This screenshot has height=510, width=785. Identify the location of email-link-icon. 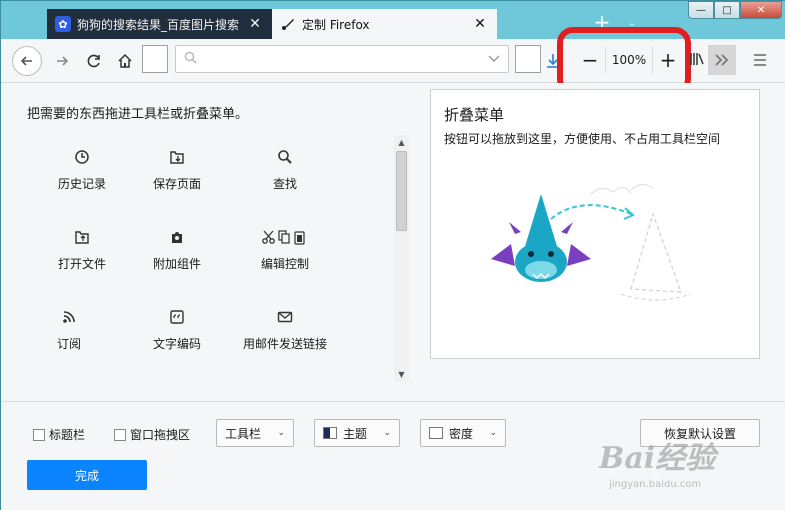
(285, 317).